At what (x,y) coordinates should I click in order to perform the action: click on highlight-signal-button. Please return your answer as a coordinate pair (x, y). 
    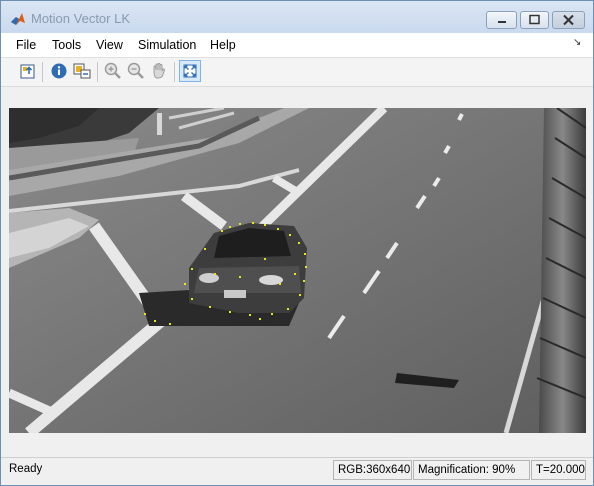
    Looking at the image, I should click on (82, 71).